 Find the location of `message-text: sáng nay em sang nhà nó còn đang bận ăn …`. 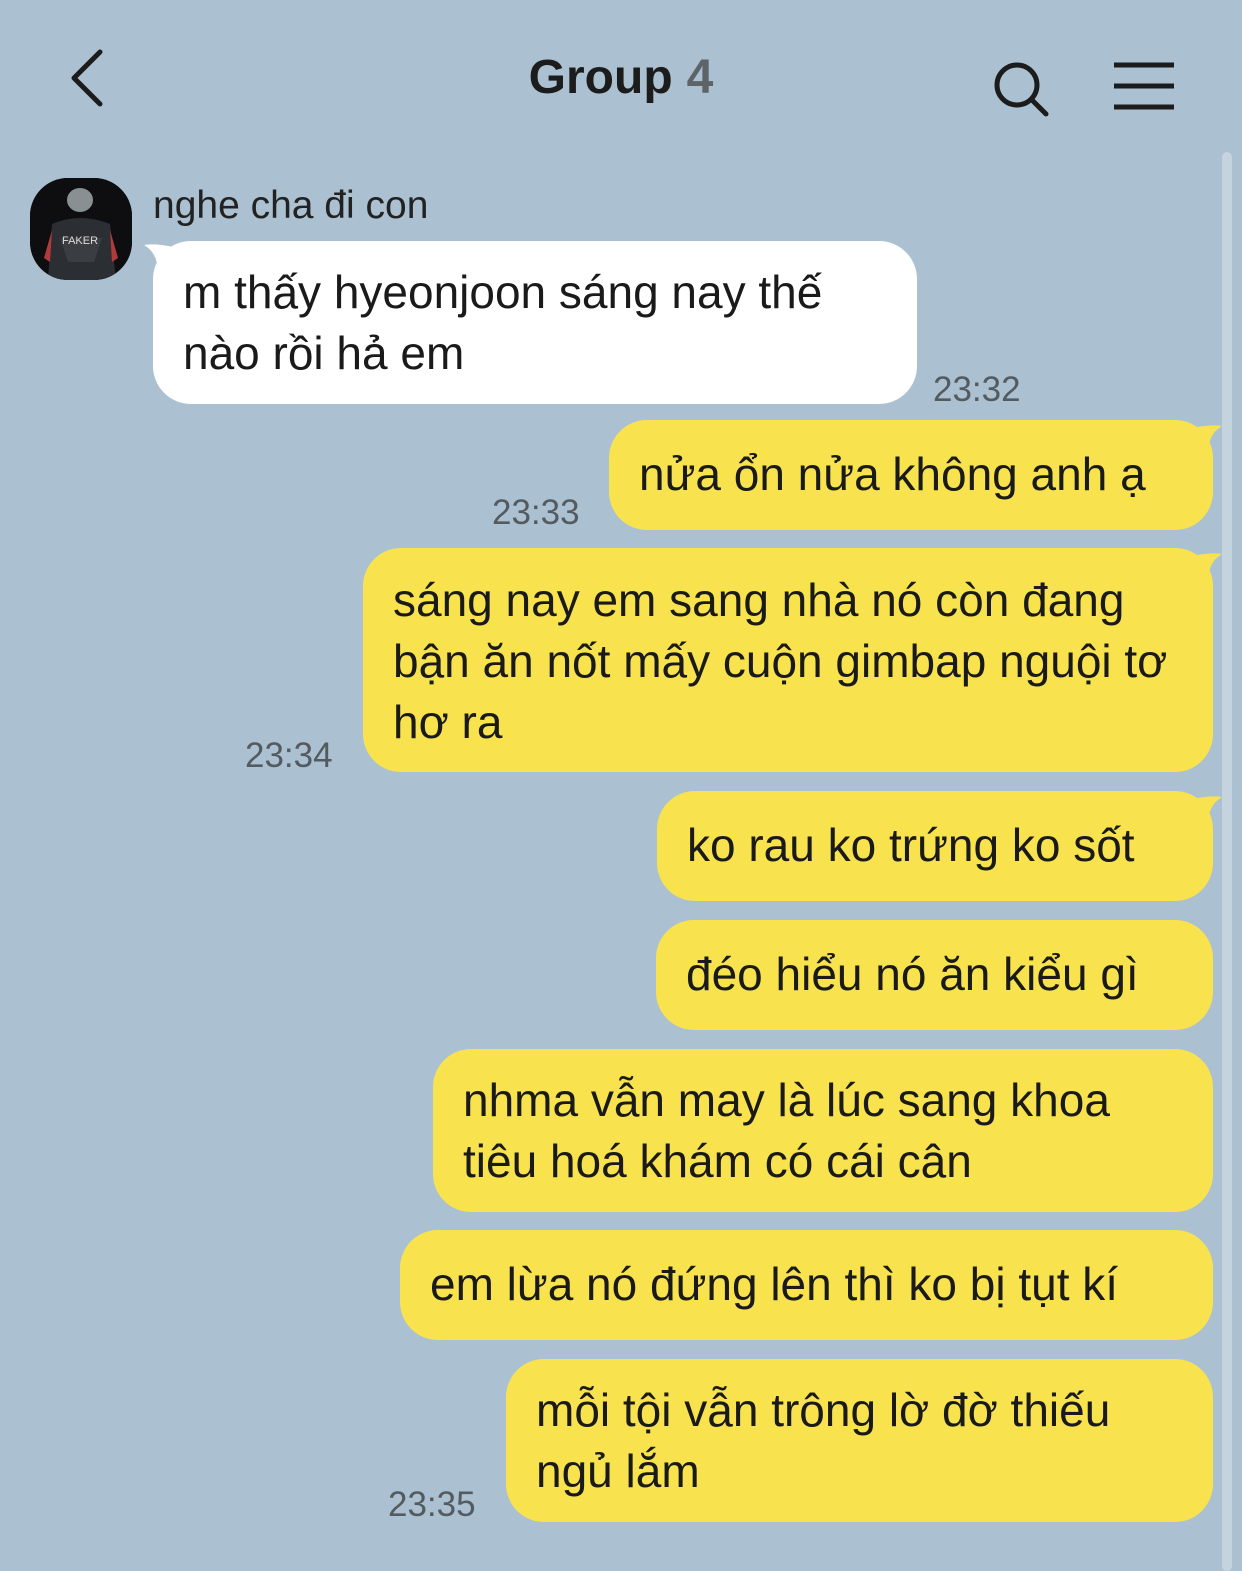

message-text: sáng nay em sang nhà nó còn đang bận ăn … is located at coordinates (780, 661).